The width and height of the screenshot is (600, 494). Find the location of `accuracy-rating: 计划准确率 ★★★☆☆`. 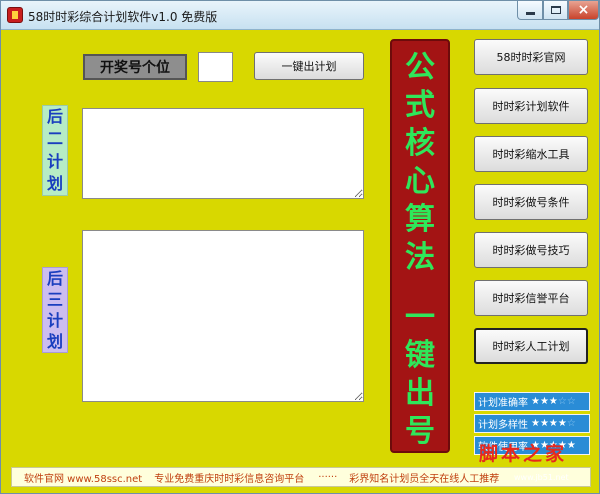

accuracy-rating: 计划准确率 ★★★☆☆ is located at coordinates (532, 401).